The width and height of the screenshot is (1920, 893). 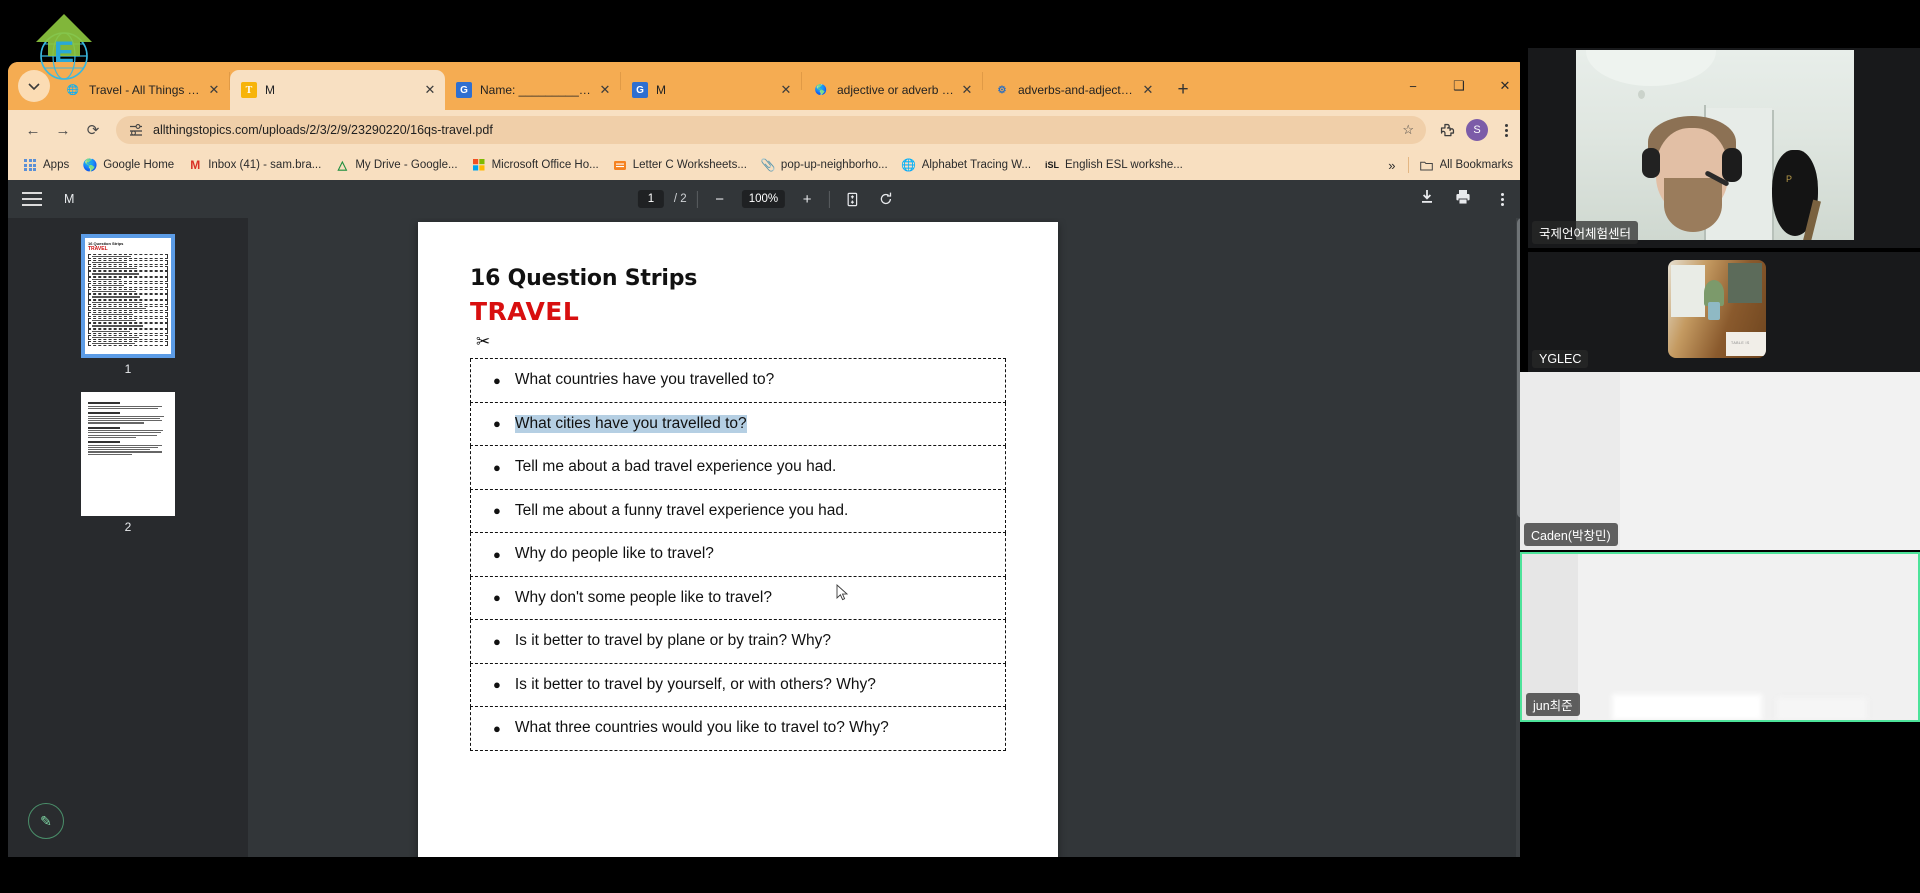 What do you see at coordinates (139, 165) in the screenshot?
I see `bookmark-label: Google Home` at bounding box center [139, 165].